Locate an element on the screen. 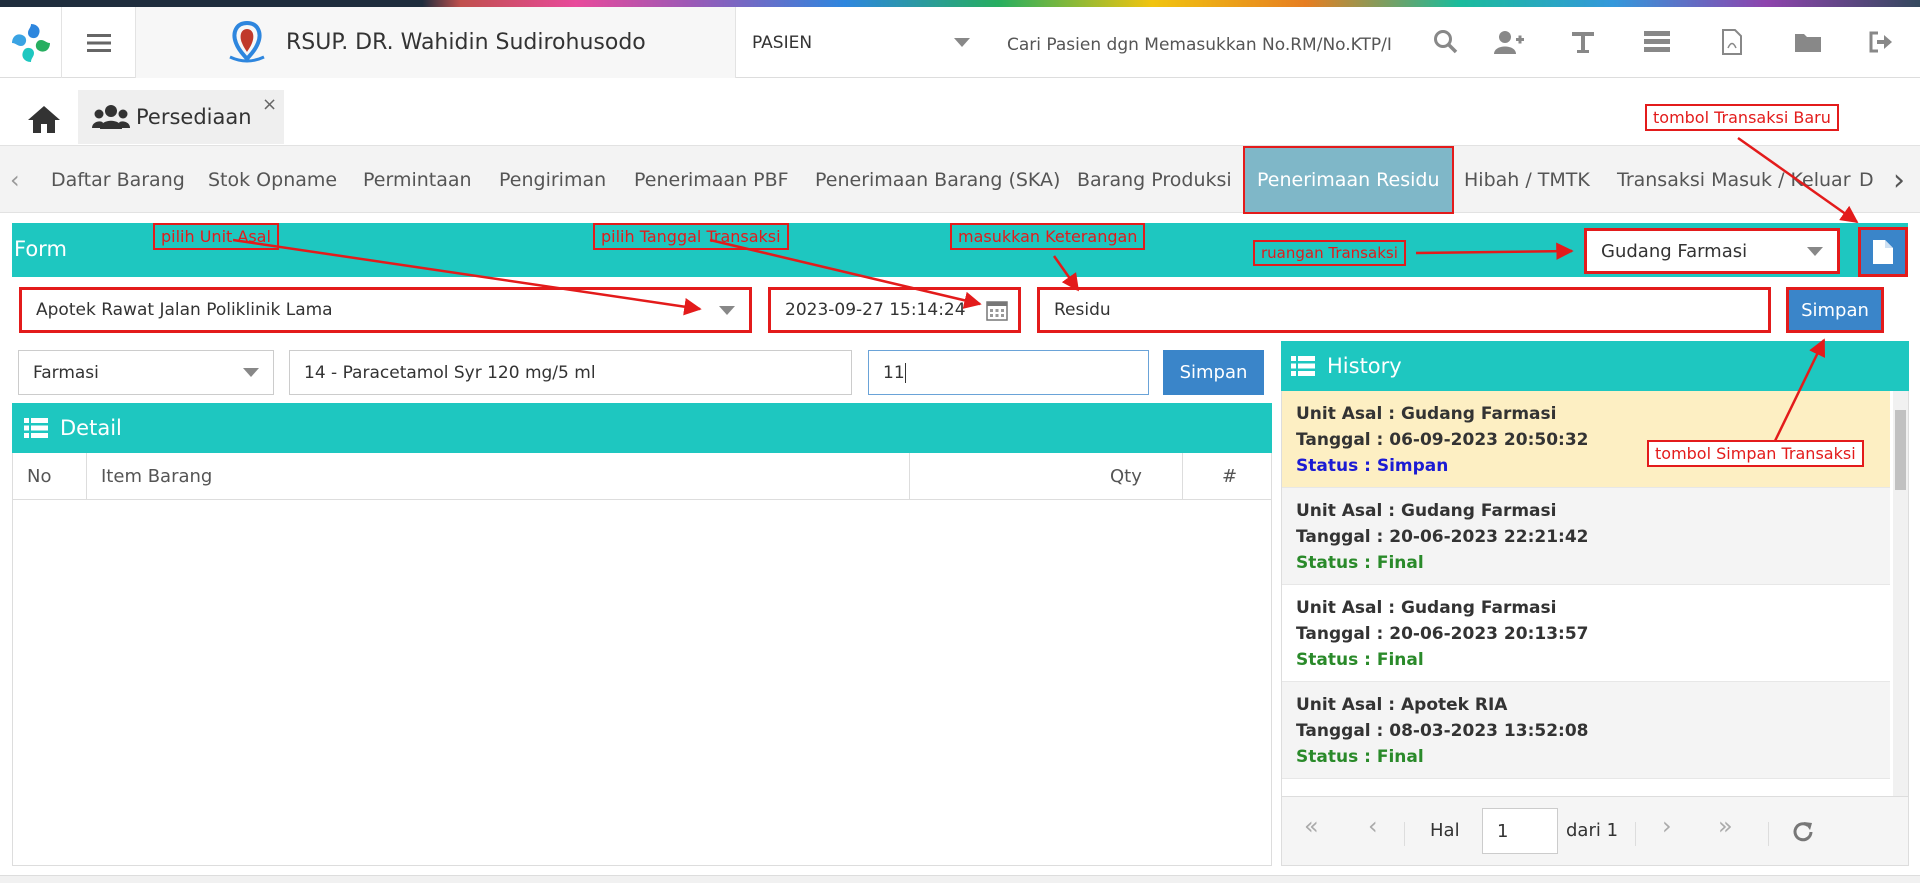  page-input: 1 is located at coordinates (1520, 831).